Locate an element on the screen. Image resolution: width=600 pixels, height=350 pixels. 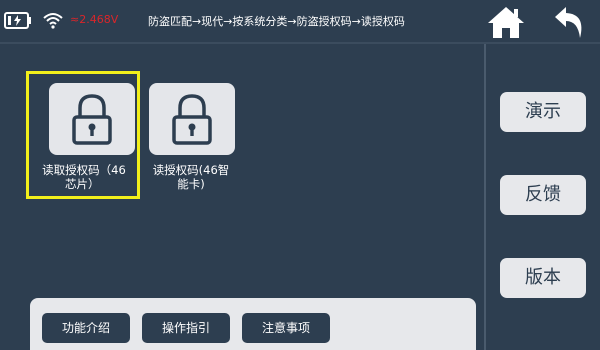
read-auth-code-46-smart-key-tile is located at coordinates (192, 119).